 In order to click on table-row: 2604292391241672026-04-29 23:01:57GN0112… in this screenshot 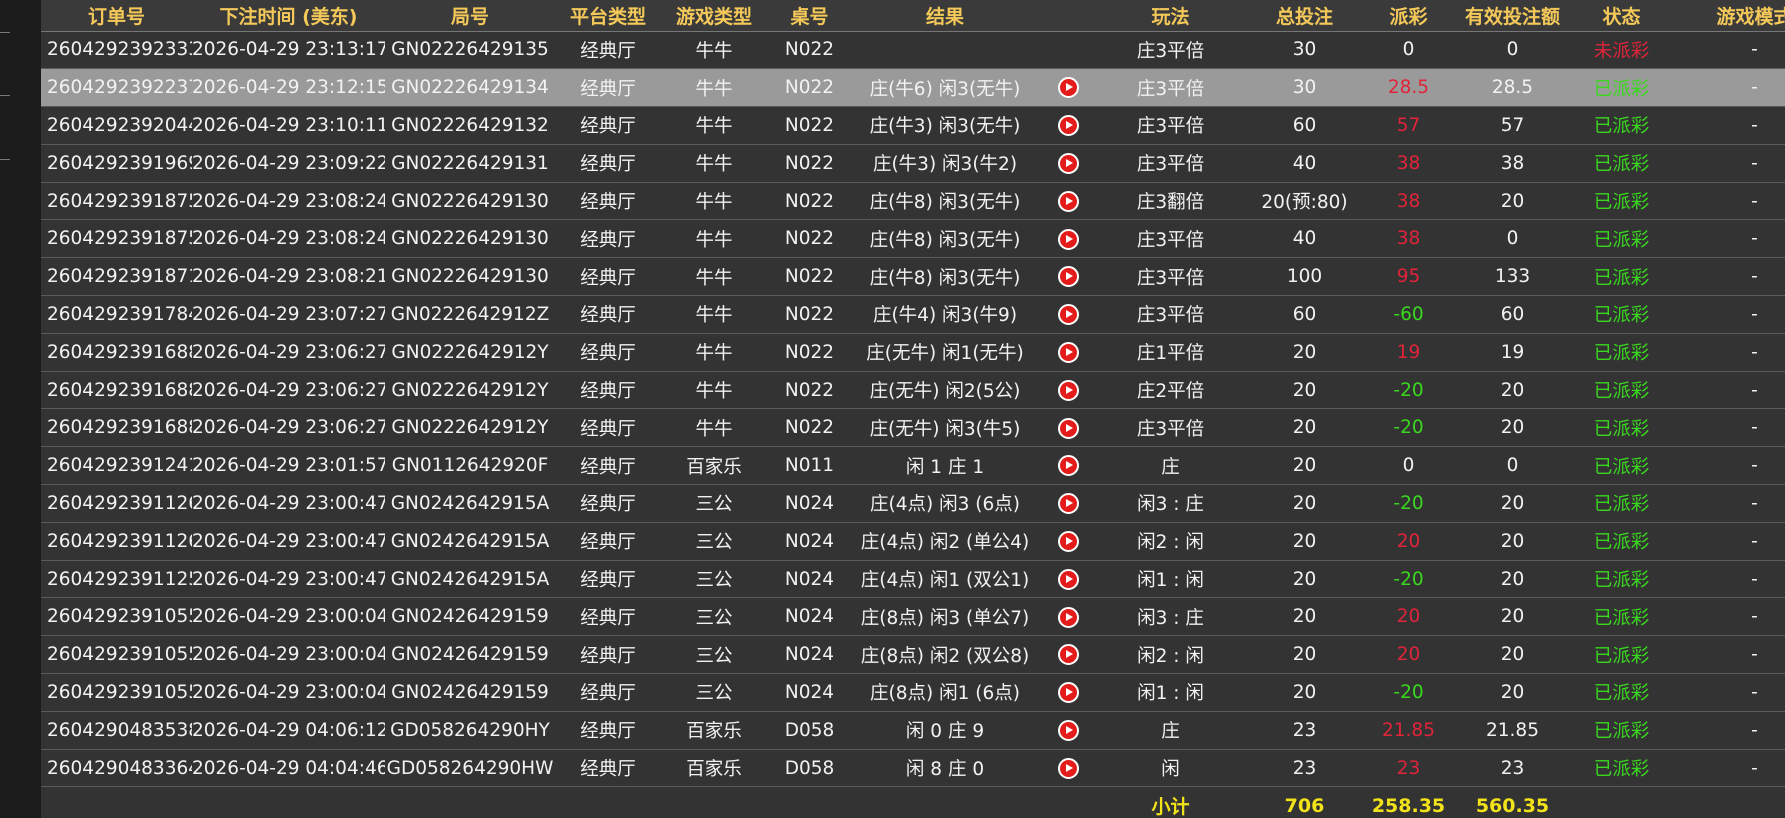, I will do `click(913, 466)`.